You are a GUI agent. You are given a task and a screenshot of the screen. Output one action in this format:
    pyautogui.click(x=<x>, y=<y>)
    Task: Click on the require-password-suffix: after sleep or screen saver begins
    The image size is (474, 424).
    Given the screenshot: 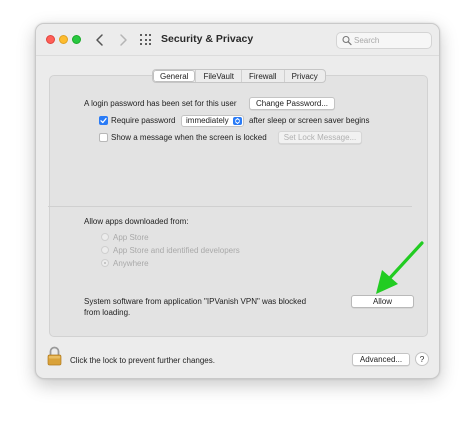 What is the action you would take?
    pyautogui.click(x=309, y=120)
    